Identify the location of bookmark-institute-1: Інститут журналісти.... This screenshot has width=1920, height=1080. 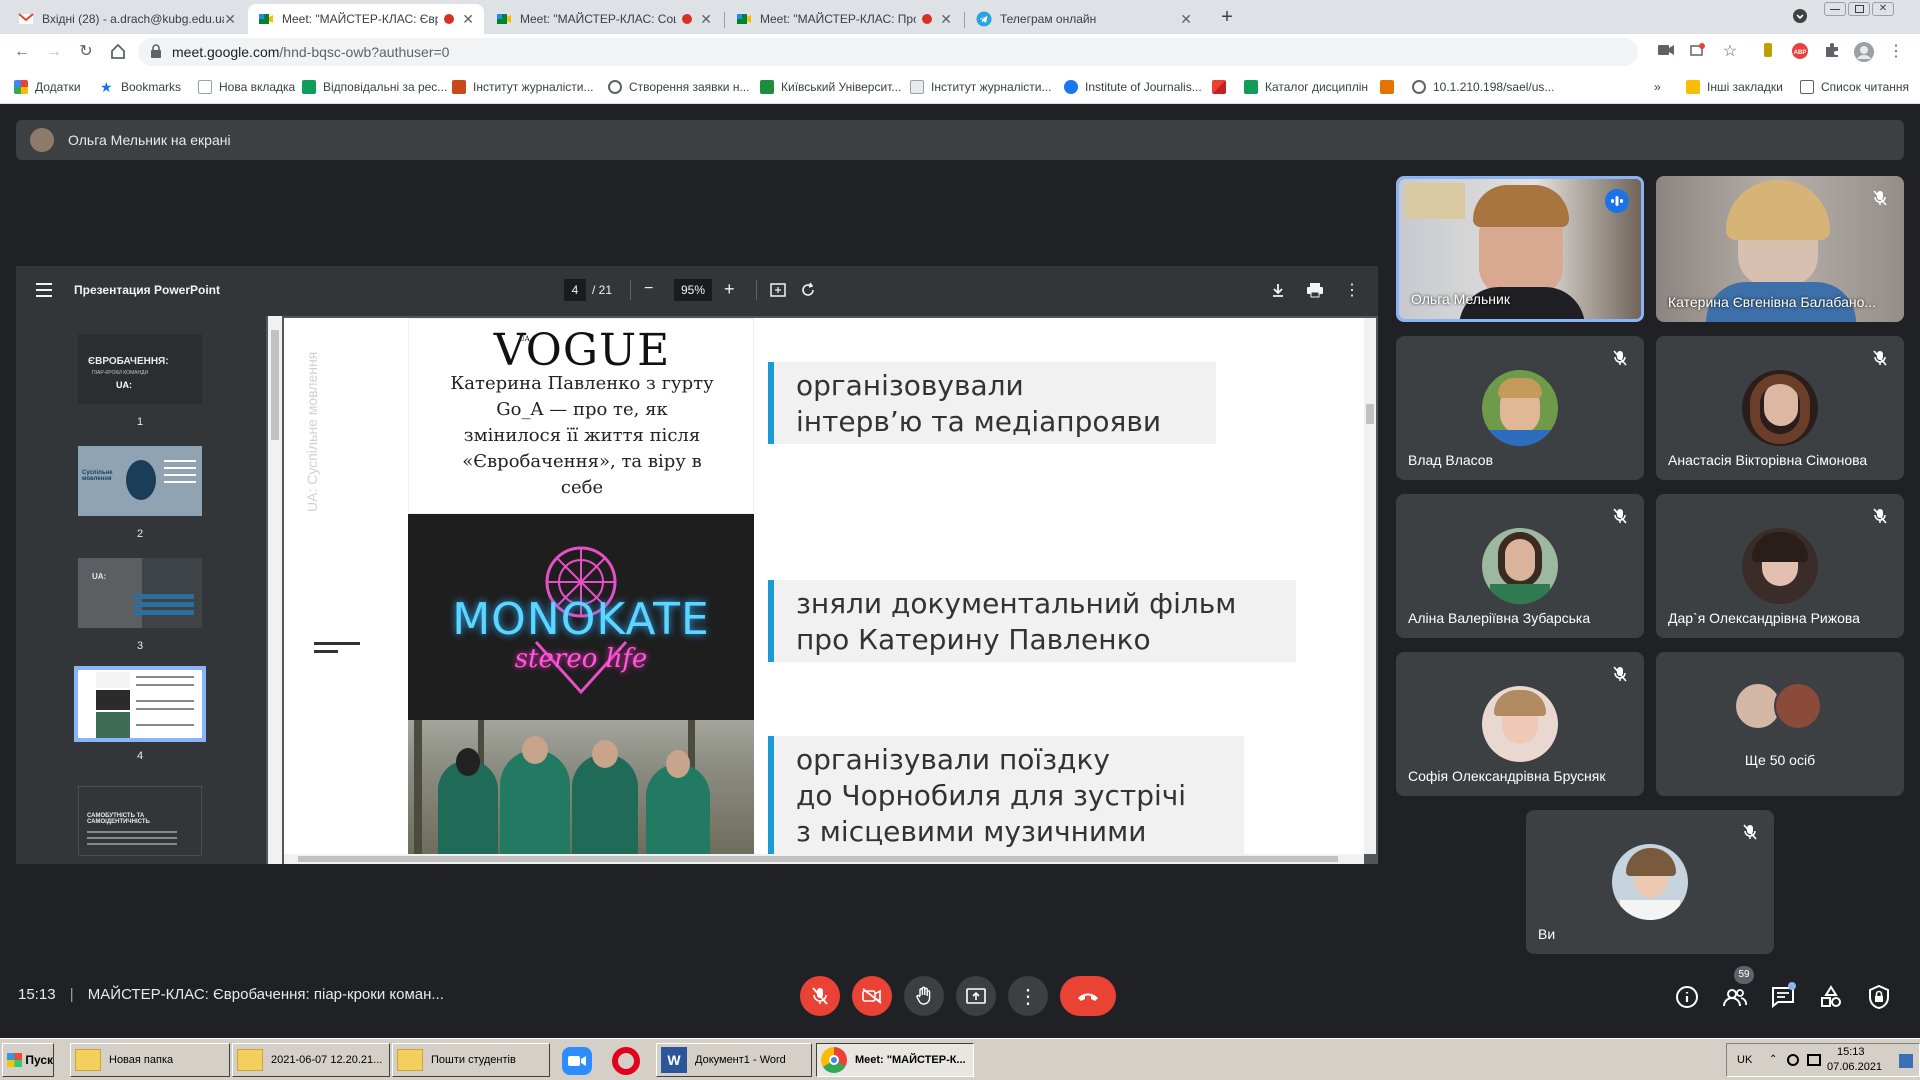
(523, 87).